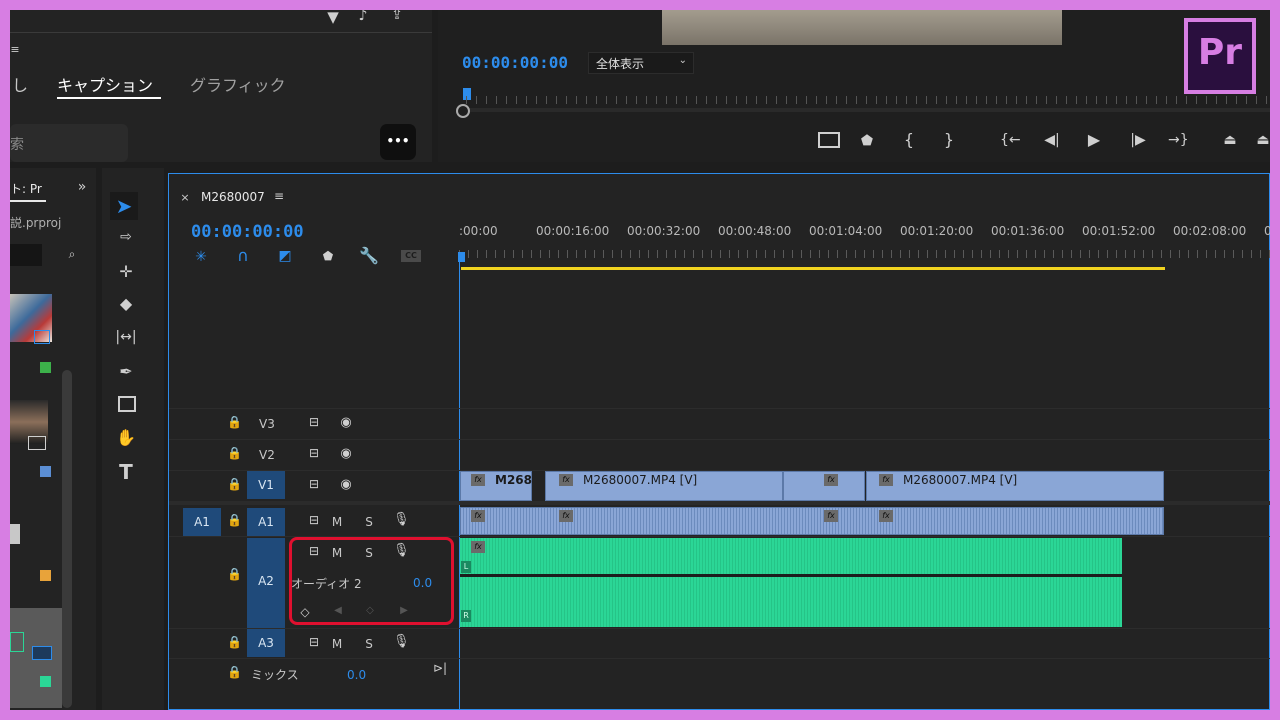 This screenshot has width=1280, height=720. Describe the element at coordinates (369, 256) in the screenshot. I see `wrench-icon: 🔧` at that location.